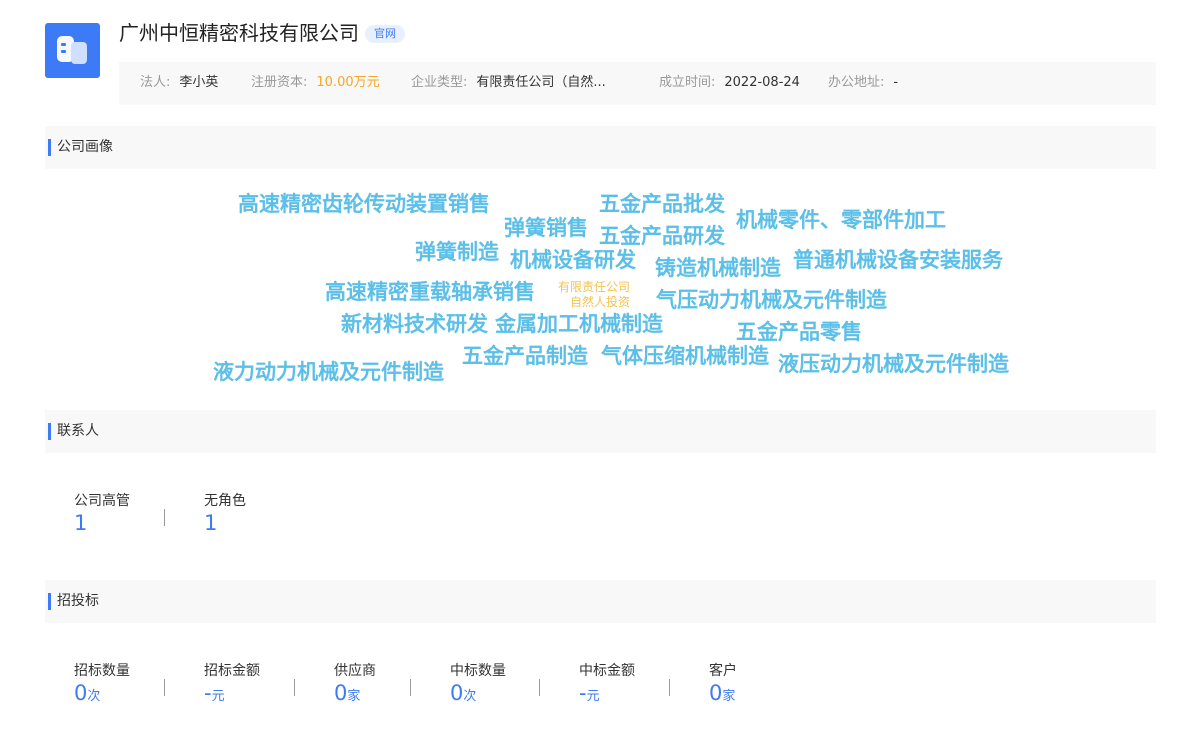 This screenshot has height=752, width=1200. I want to click on word-cloud-term: 五金产品研发, so click(662, 236).